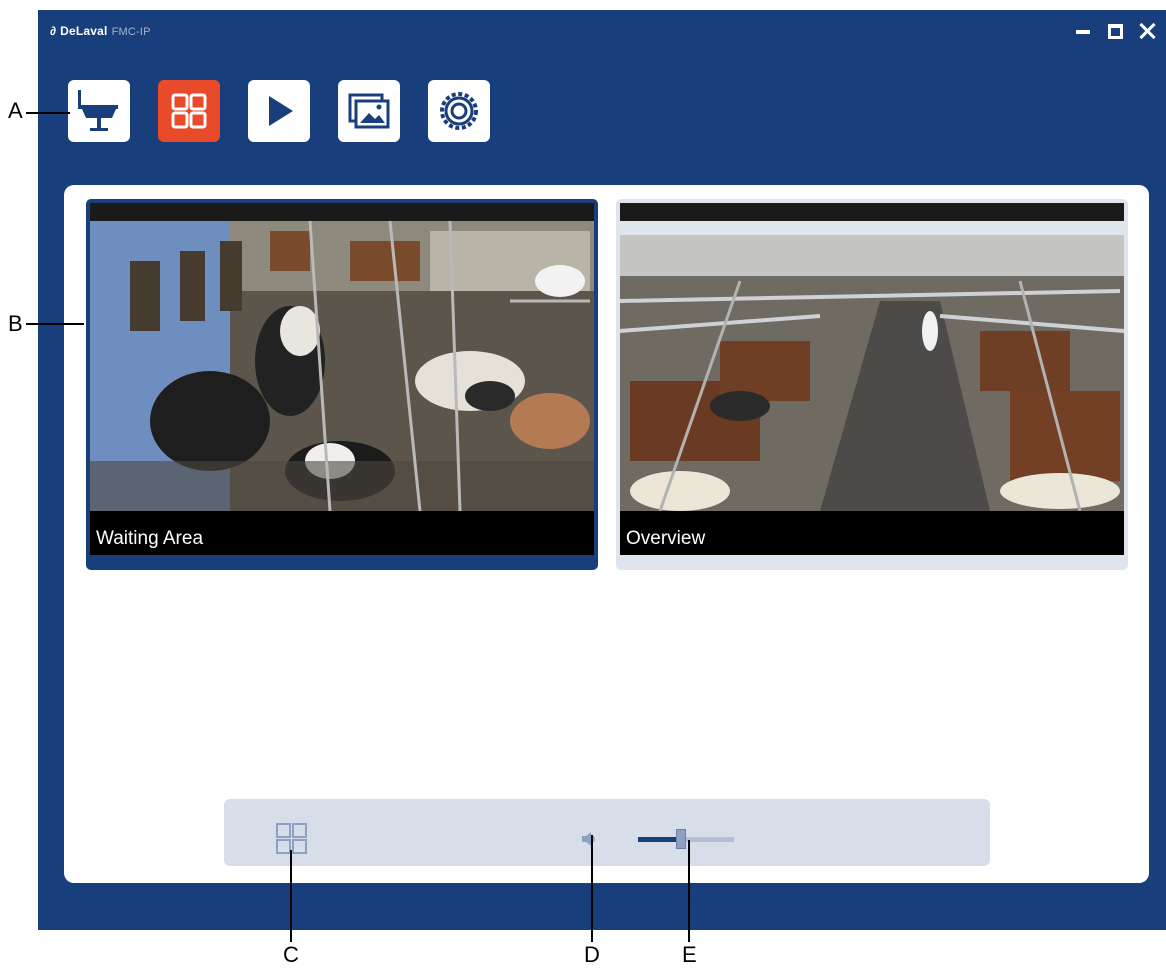  I want to click on callout-b-line, so click(55, 324).